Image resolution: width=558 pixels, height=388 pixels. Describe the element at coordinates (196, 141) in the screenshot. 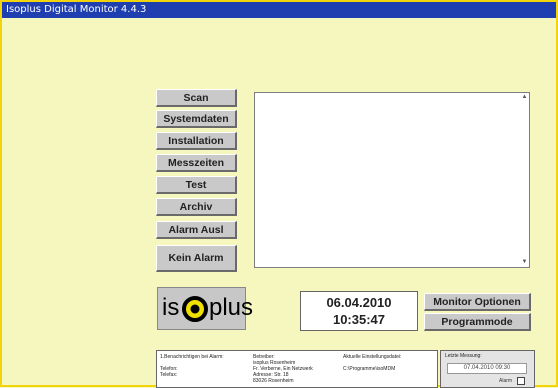

I see `installation-button: Installation` at that location.